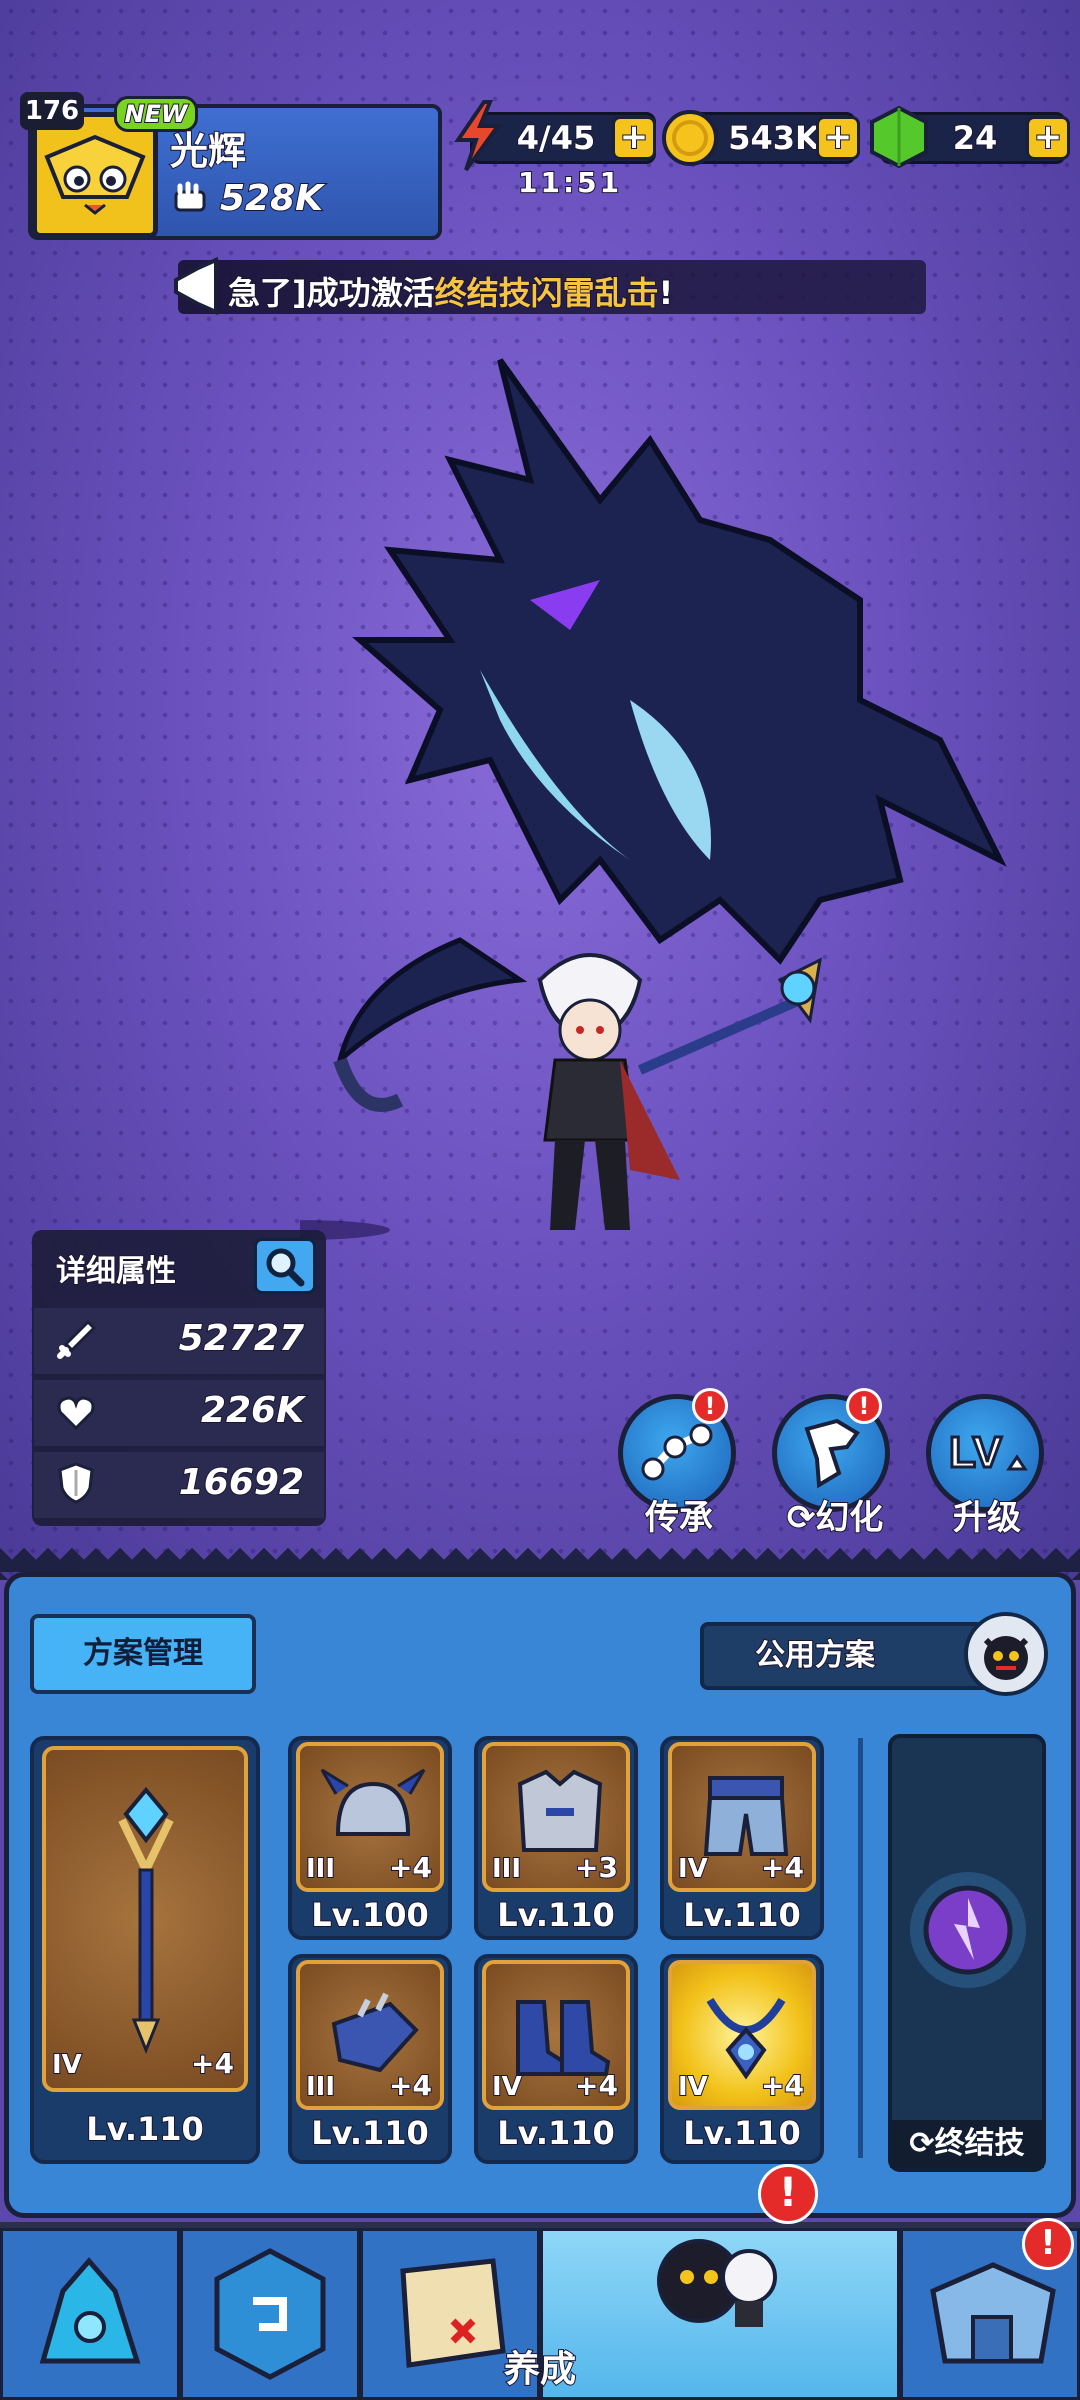 This screenshot has width=1080, height=2400. What do you see at coordinates (968, 1930) in the screenshot?
I see `ultimate-orb-icon` at bounding box center [968, 1930].